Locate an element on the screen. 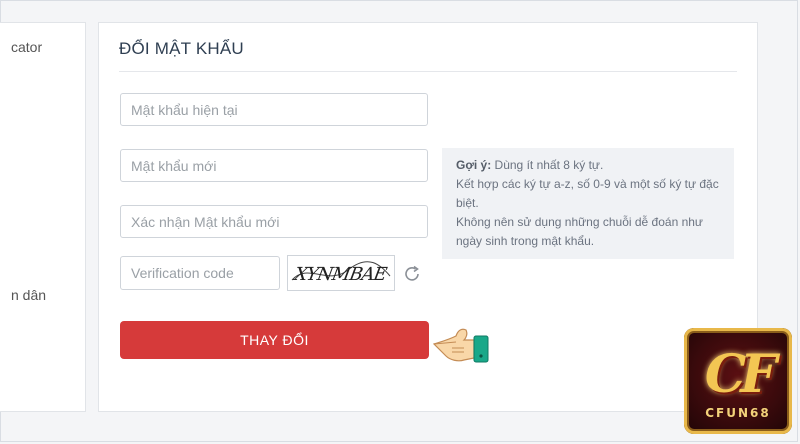  page-title: ĐỔI MẬT KHẨU is located at coordinates (181, 48).